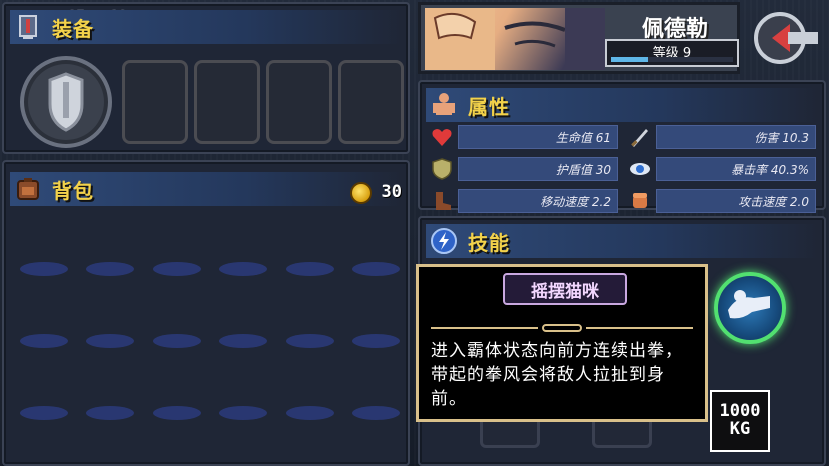 Image resolution: width=829 pixels, height=466 pixels. I want to click on backpack-icon, so click(28, 189).